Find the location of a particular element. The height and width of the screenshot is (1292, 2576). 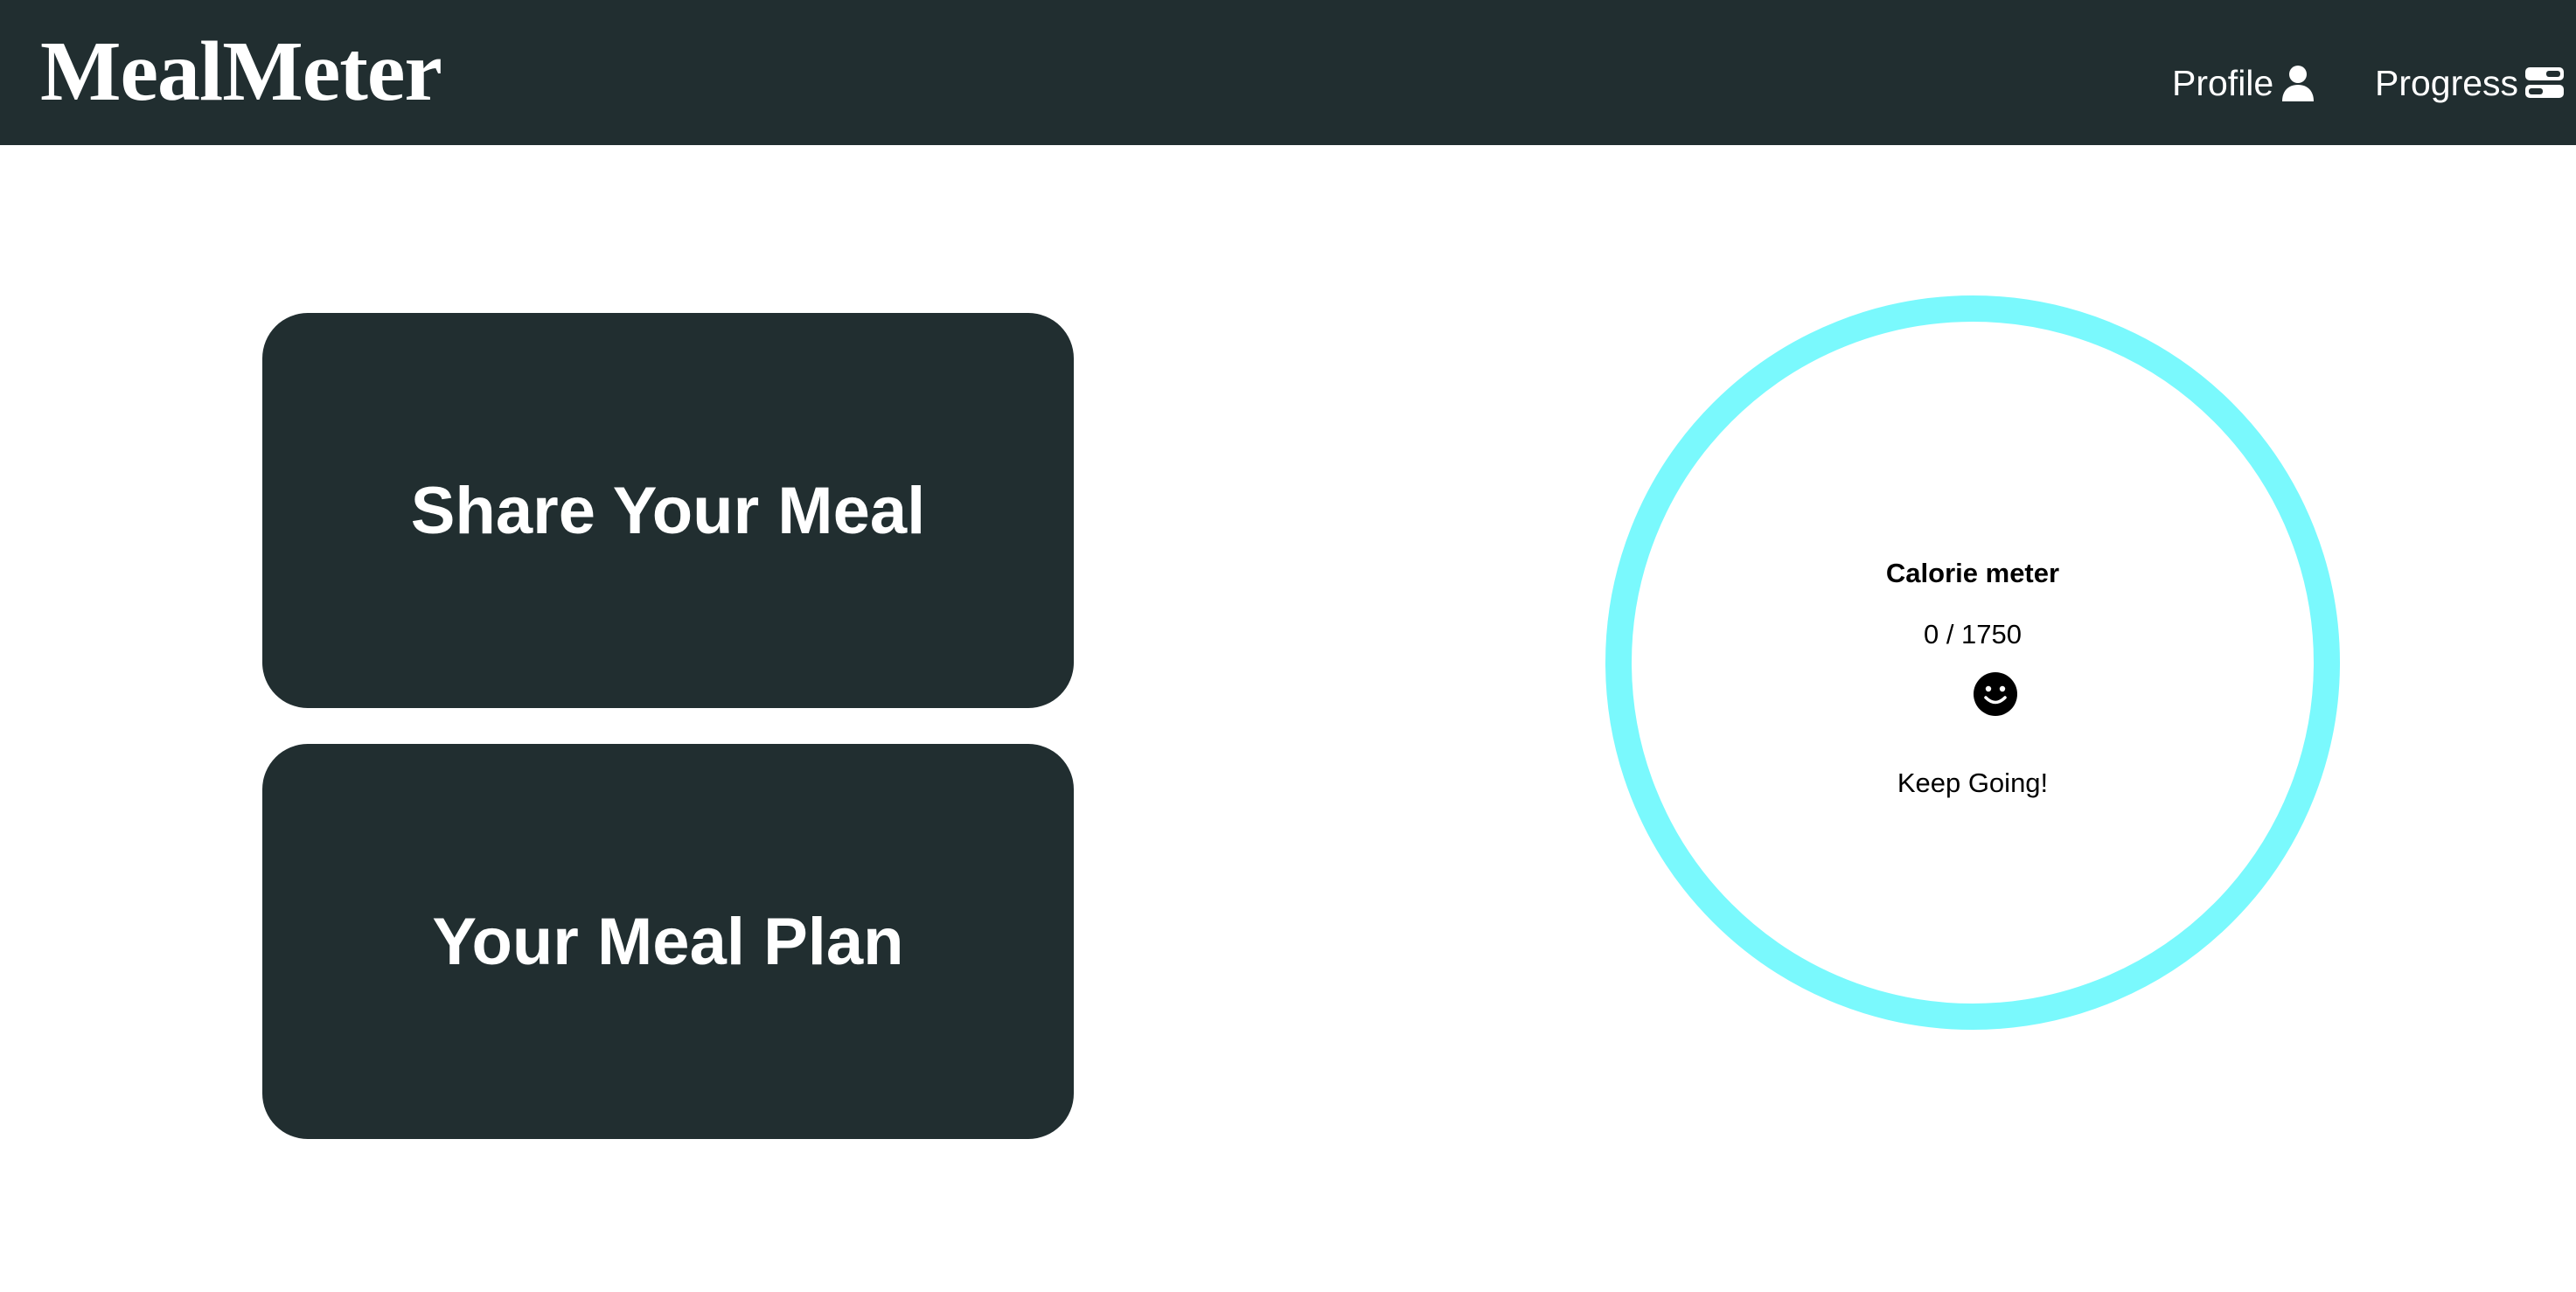

your-meal-plan-button: Your Meal Plan is located at coordinates (668, 941).